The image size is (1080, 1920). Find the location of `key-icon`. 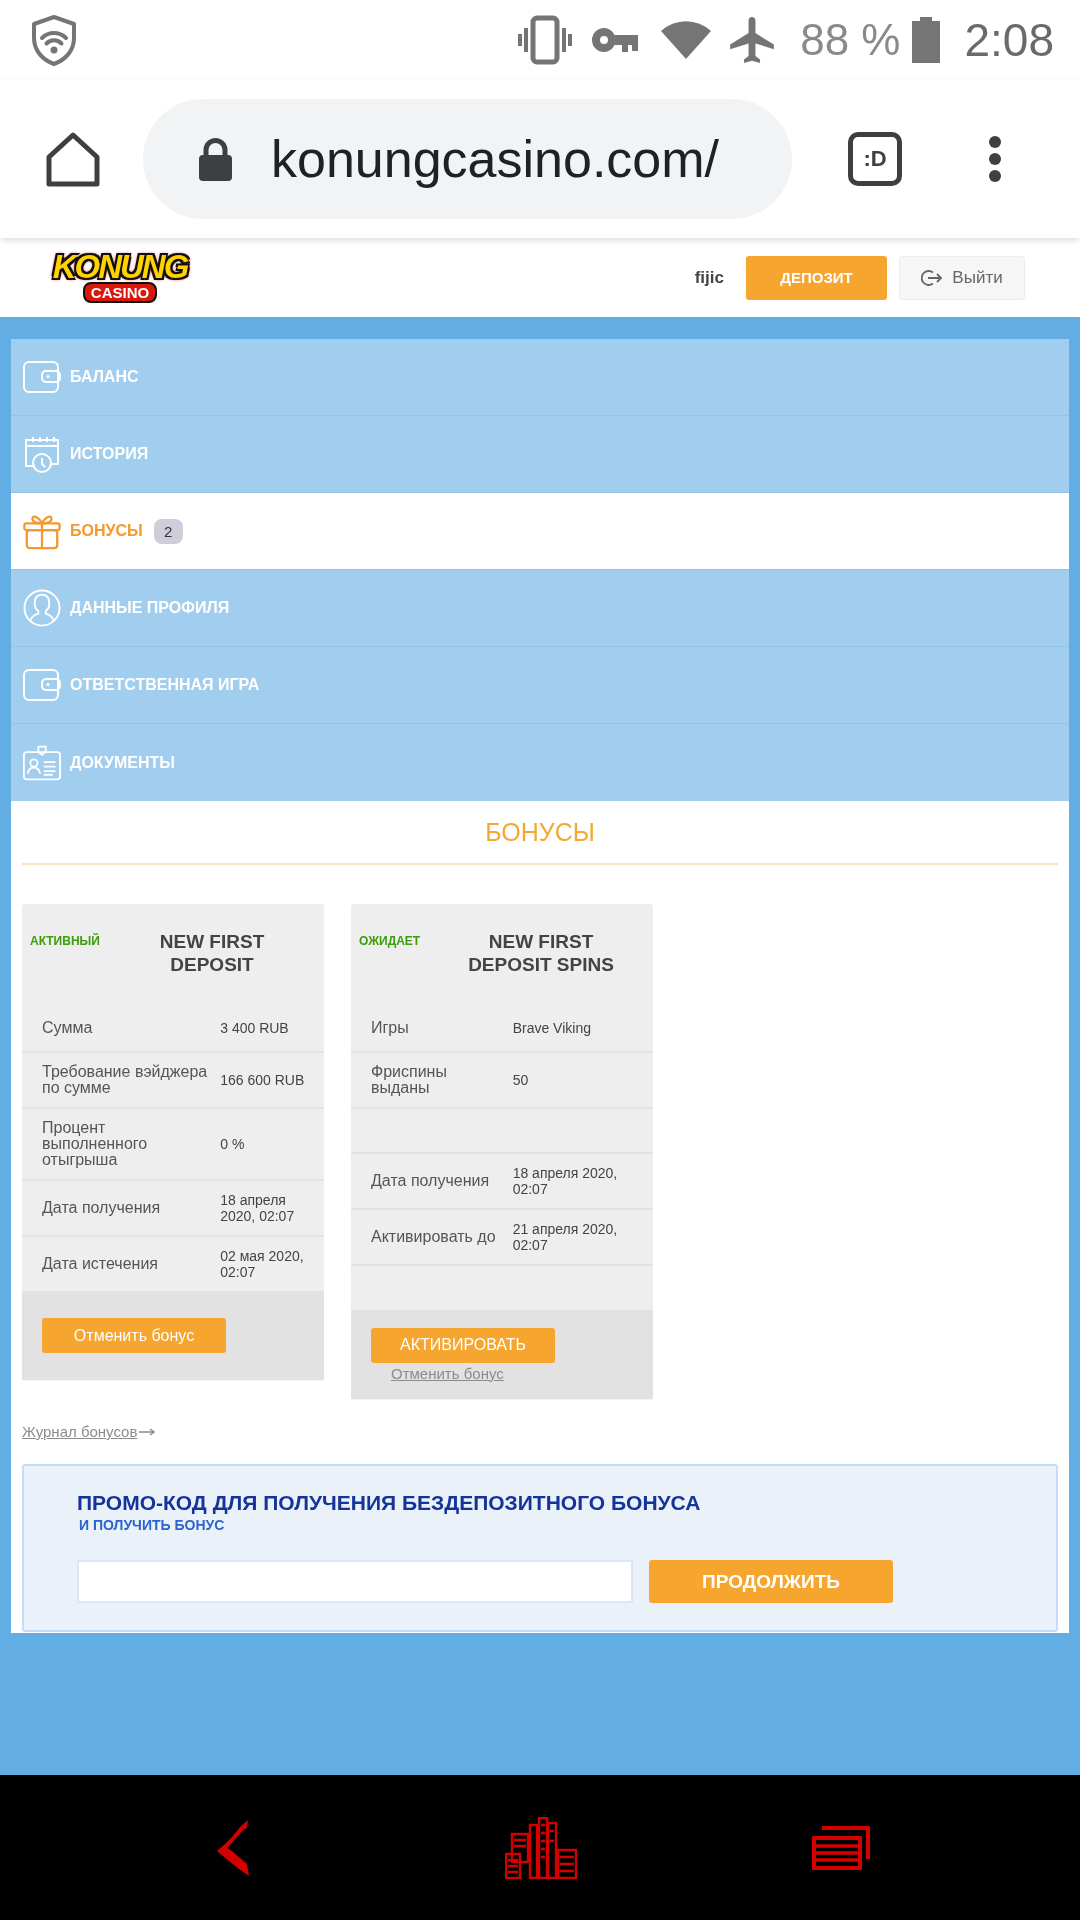

key-icon is located at coordinates (616, 40).